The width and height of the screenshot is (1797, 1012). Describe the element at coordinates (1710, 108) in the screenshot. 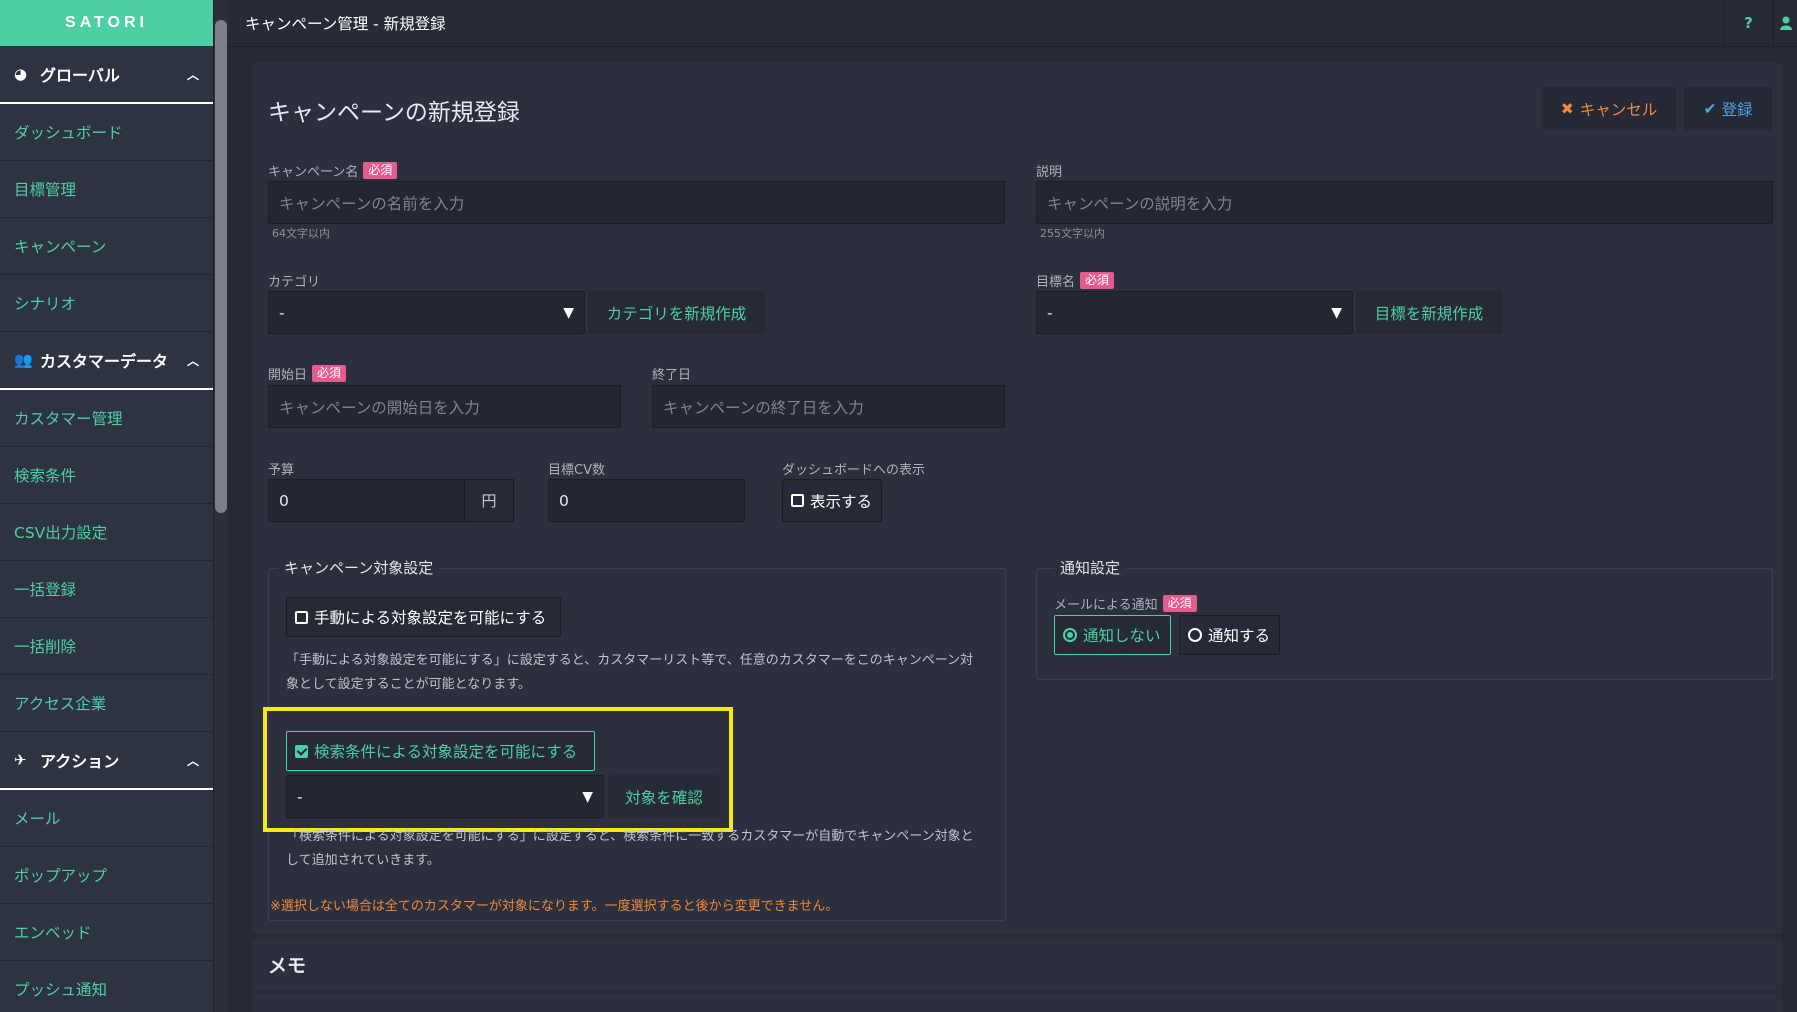

I see `check-icon: ✔` at that location.